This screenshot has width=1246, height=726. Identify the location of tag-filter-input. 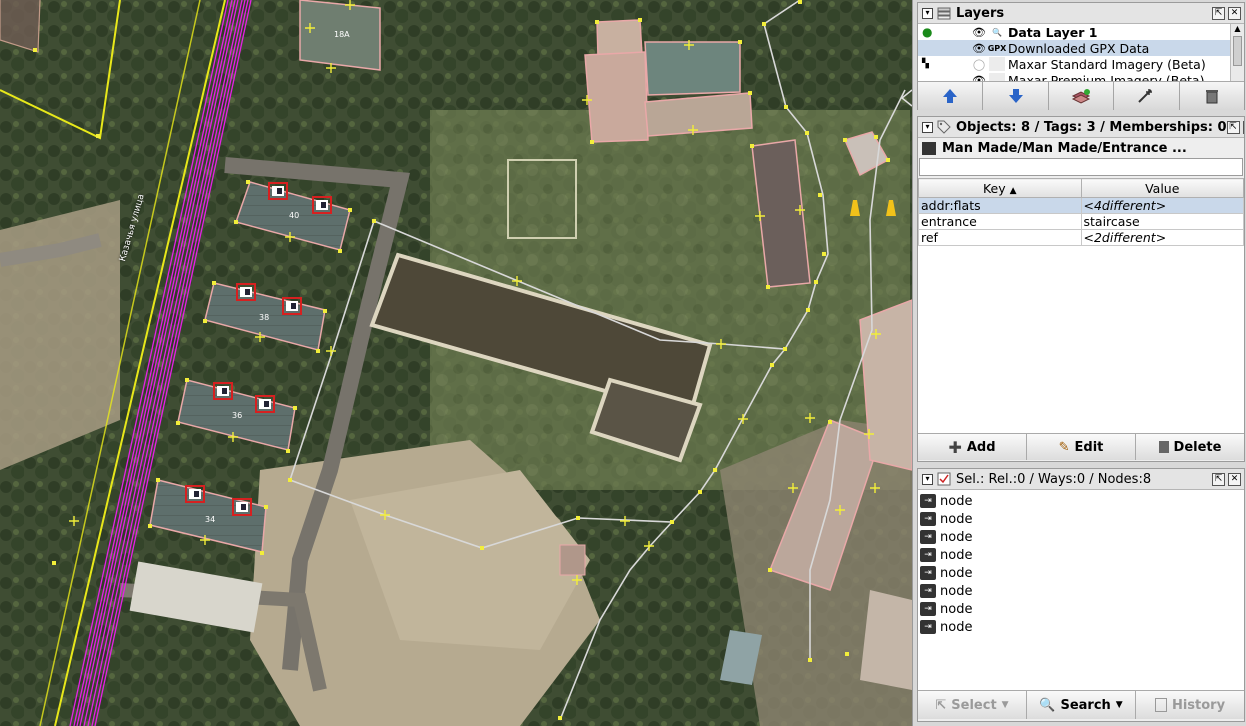
(1081, 167).